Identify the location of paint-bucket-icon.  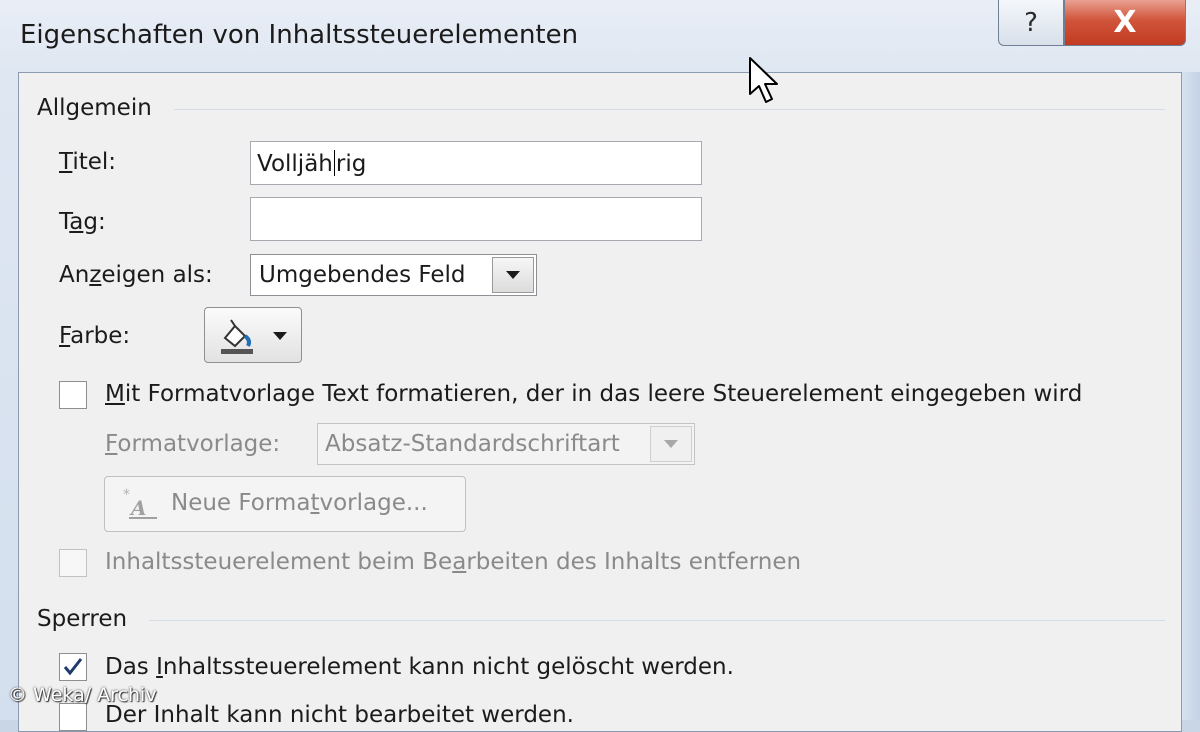
(237, 336).